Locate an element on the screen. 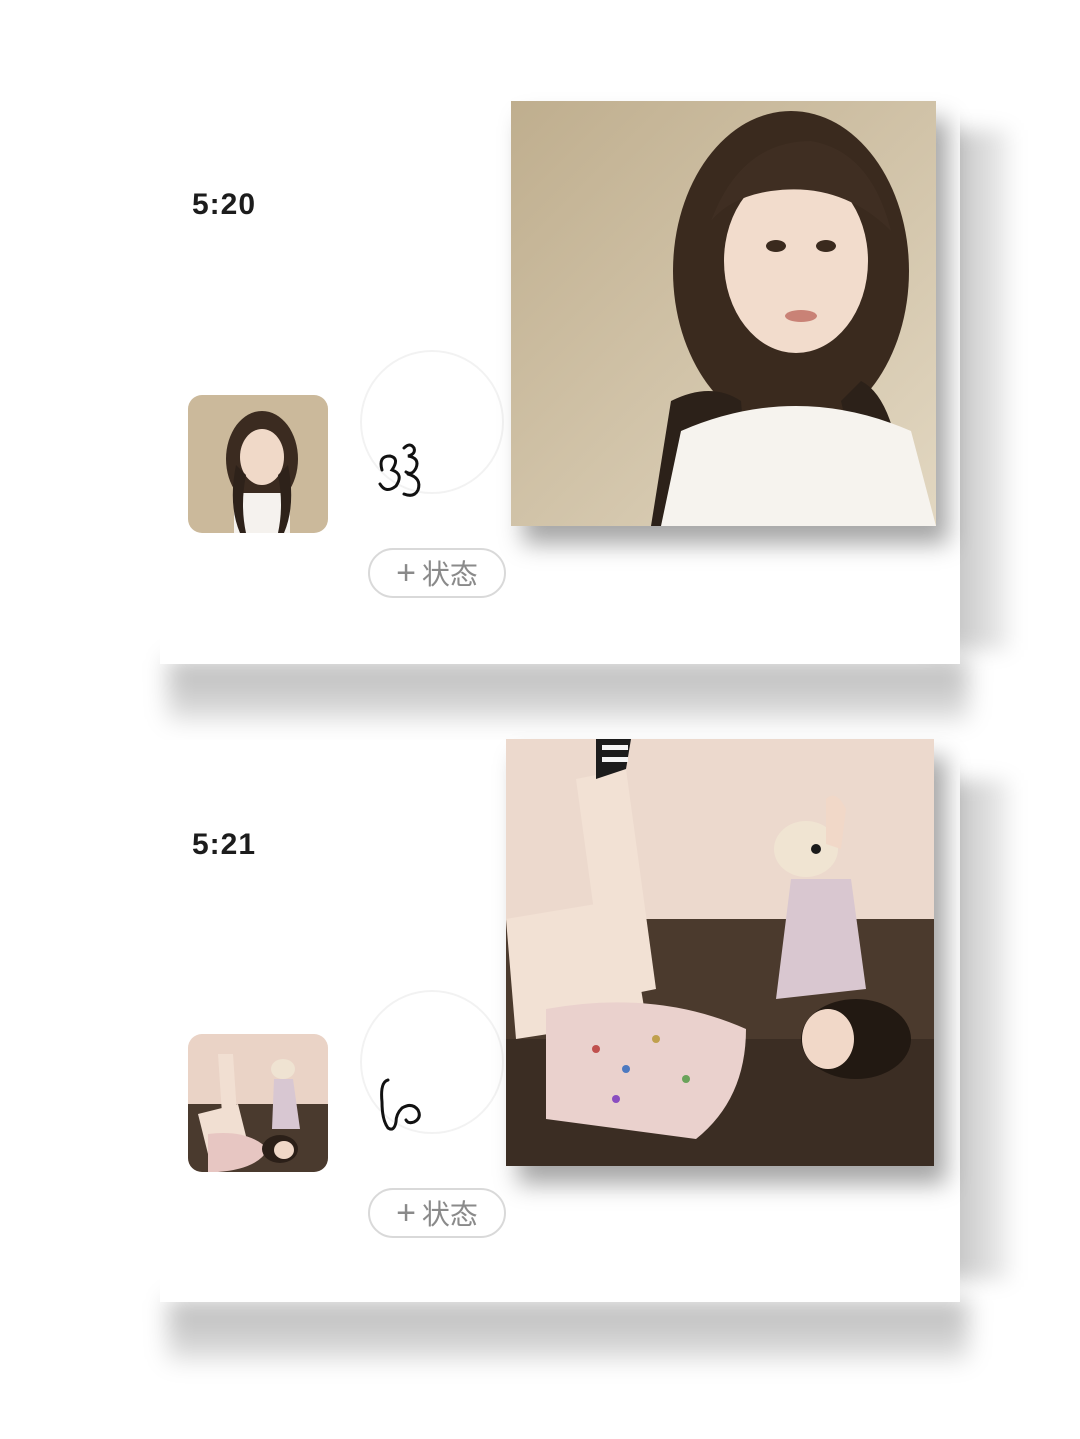 The width and height of the screenshot is (1080, 1439). post-time: 5:20 is located at coordinates (224, 204).